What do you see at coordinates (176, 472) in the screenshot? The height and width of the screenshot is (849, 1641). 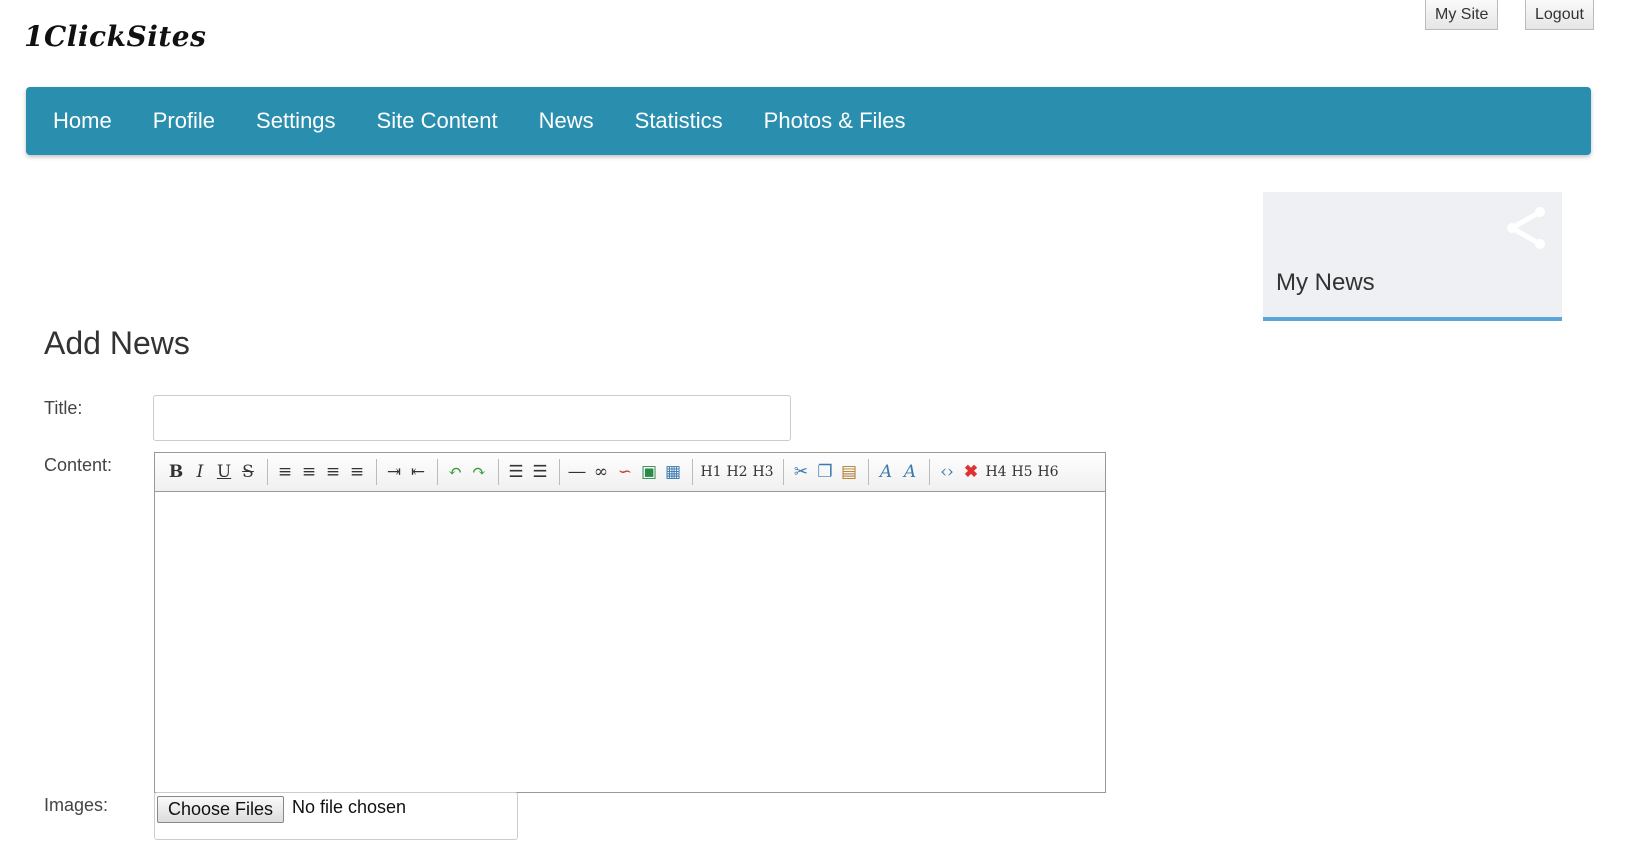 I see `bold-button: B` at bounding box center [176, 472].